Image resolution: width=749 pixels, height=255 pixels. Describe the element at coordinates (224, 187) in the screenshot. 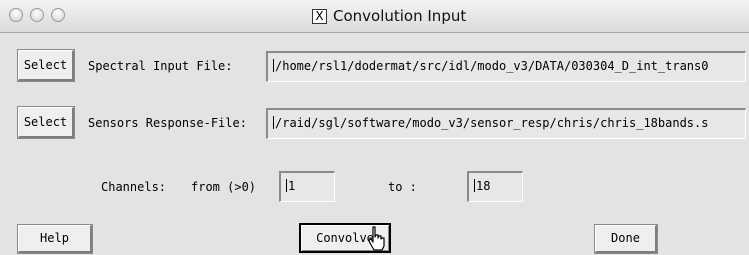

I see `channels-from-label: from (>0)` at that location.